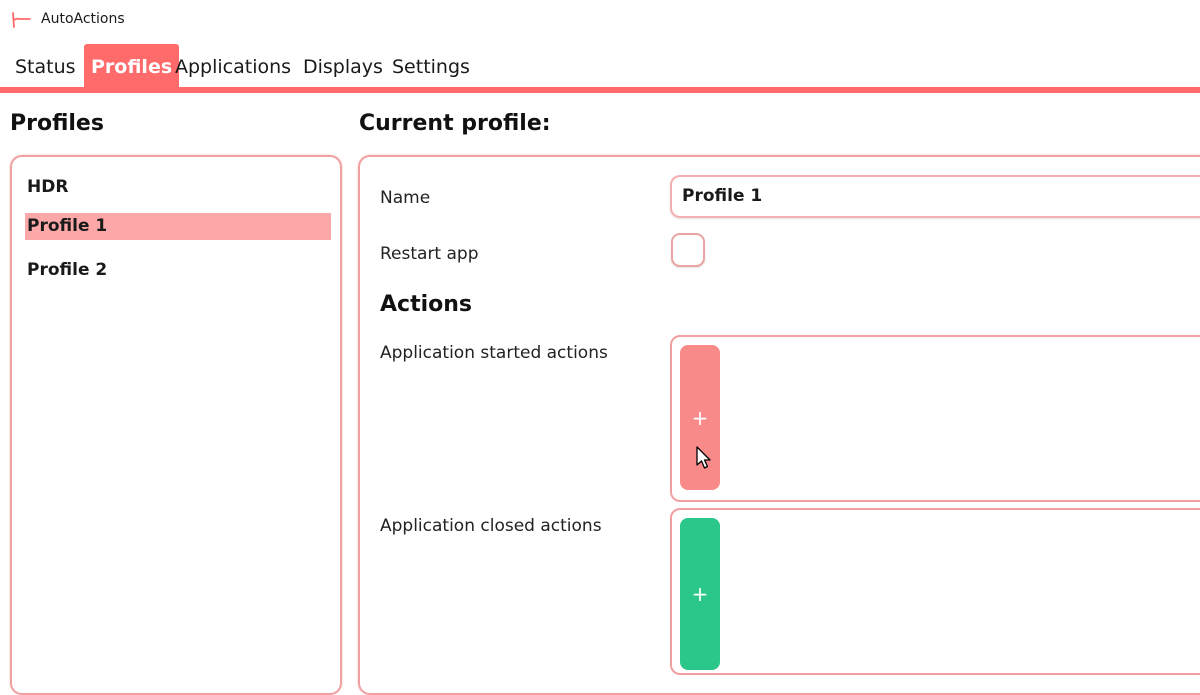  What do you see at coordinates (431, 66) in the screenshot?
I see `tab-settings: Settings` at bounding box center [431, 66].